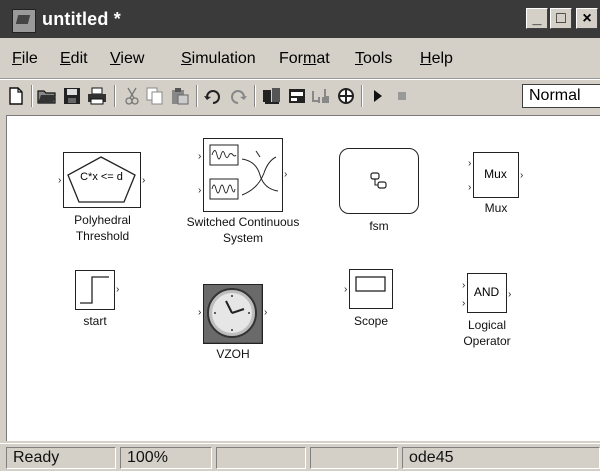  What do you see at coordinates (371, 321) in the screenshot?
I see `scope-caption: Scope` at bounding box center [371, 321].